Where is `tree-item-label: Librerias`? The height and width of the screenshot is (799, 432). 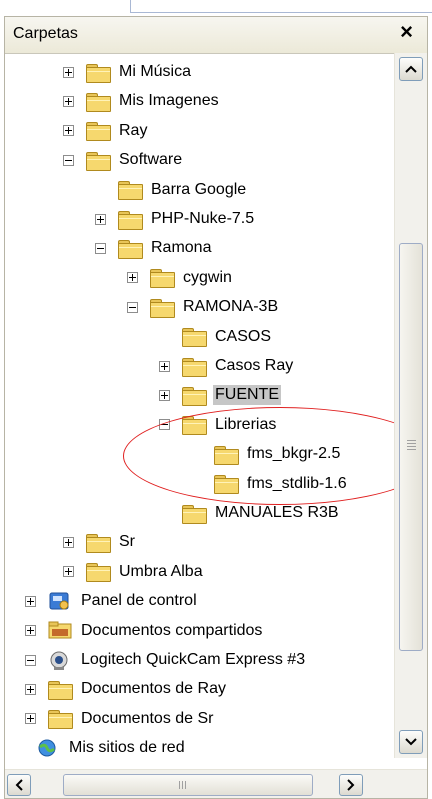 tree-item-label: Librerias is located at coordinates (246, 424).